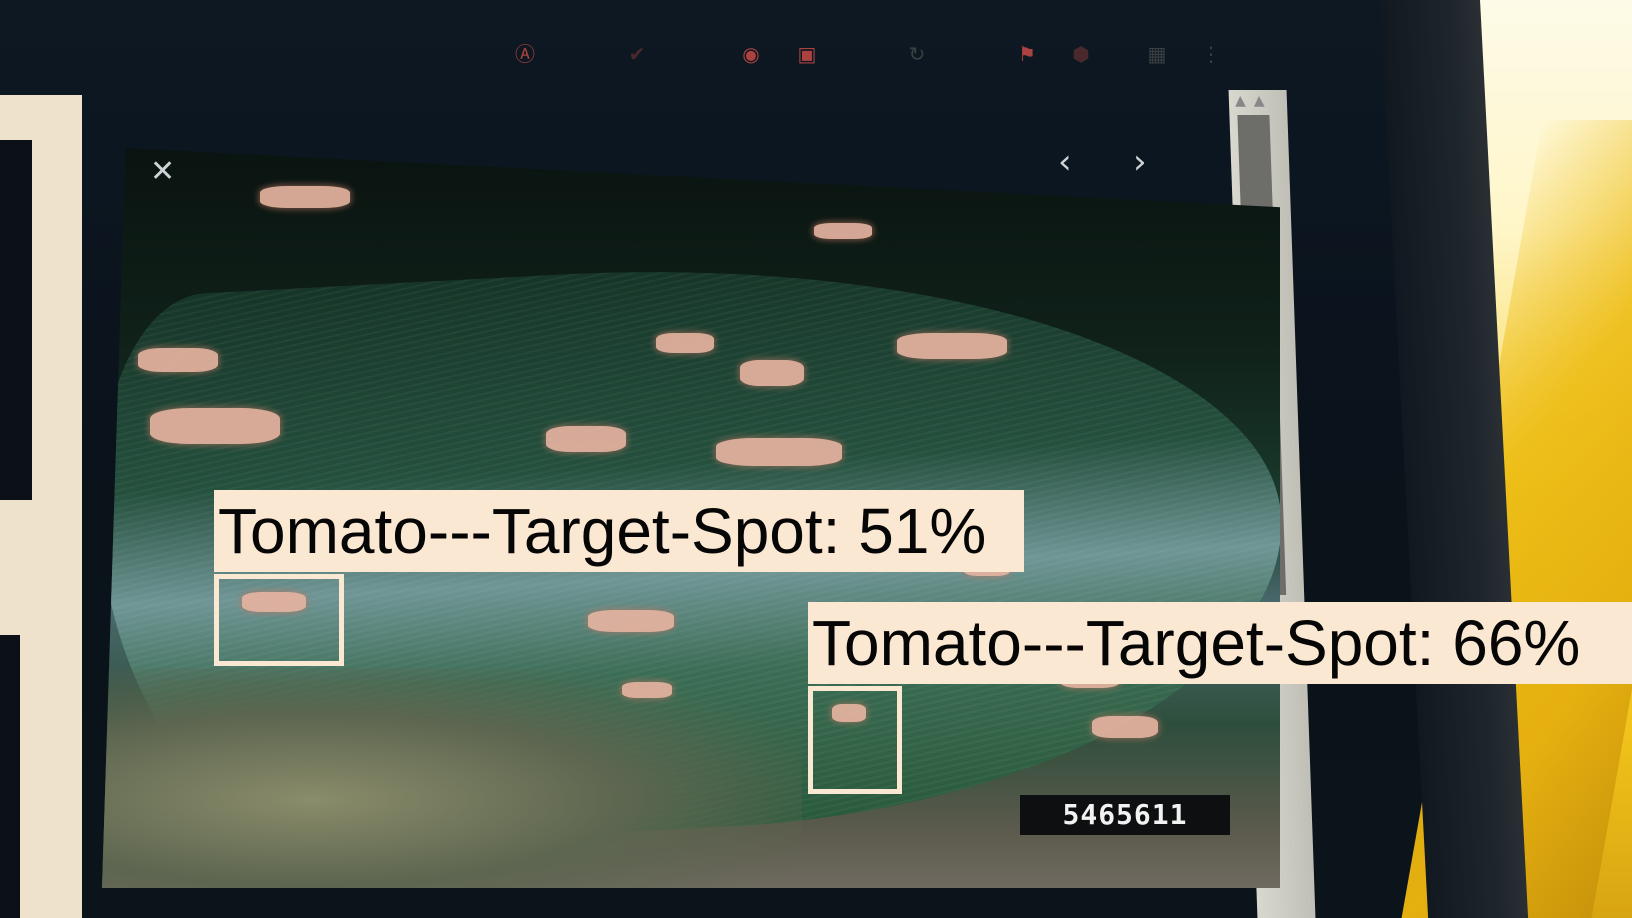  What do you see at coordinates (1125, 815) in the screenshot?
I see `image-id: 5465611` at bounding box center [1125, 815].